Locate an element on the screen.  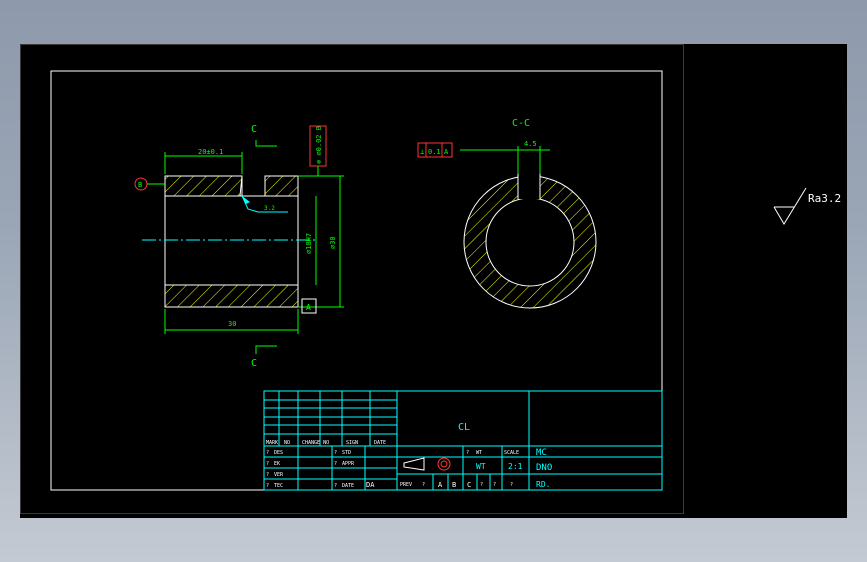
svg-text: DATE is located at coordinates (380, 443).